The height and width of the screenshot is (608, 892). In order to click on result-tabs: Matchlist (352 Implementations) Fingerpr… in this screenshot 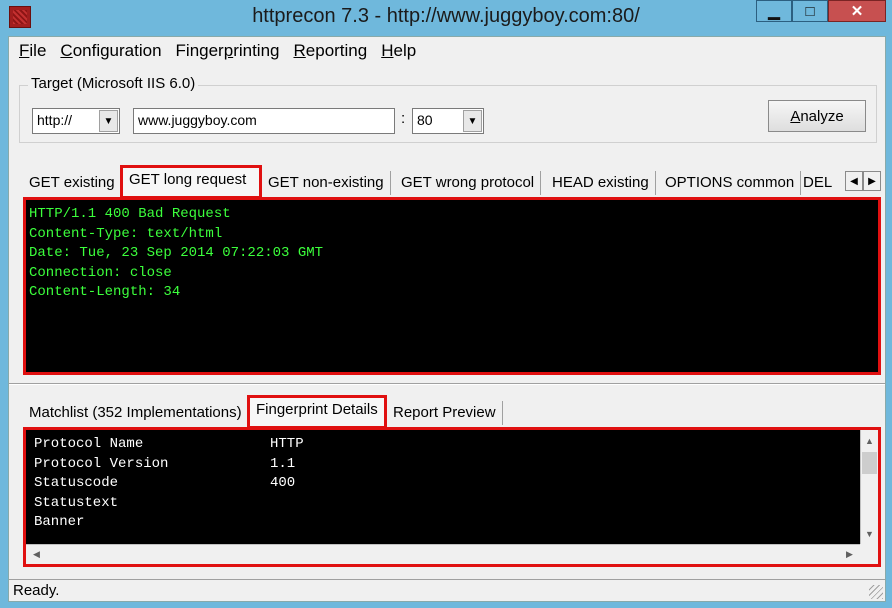, I will do `click(273, 412)`.